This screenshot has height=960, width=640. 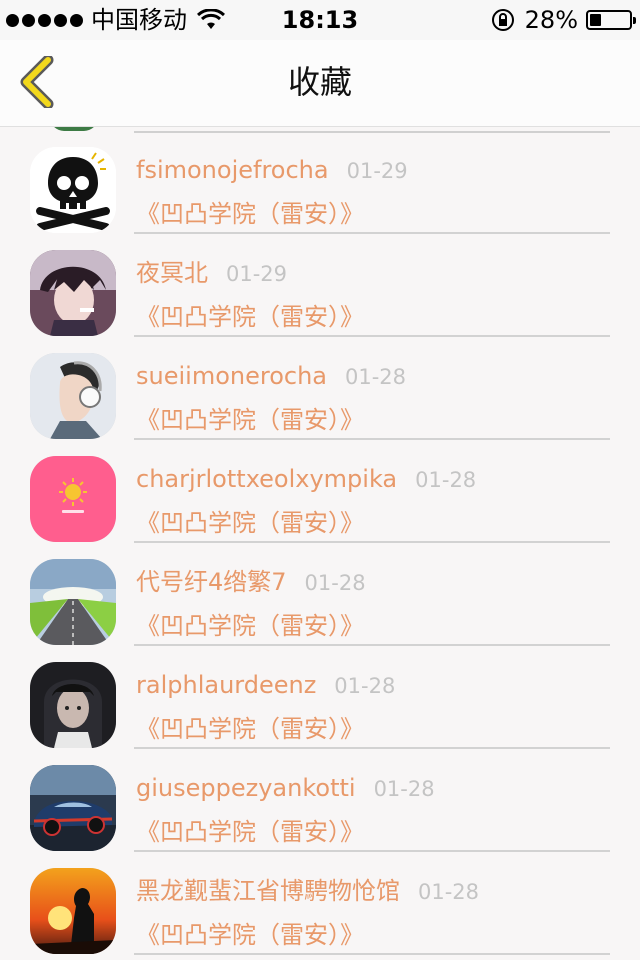 I want to click on status-right: 28%, so click(x=563, y=20).